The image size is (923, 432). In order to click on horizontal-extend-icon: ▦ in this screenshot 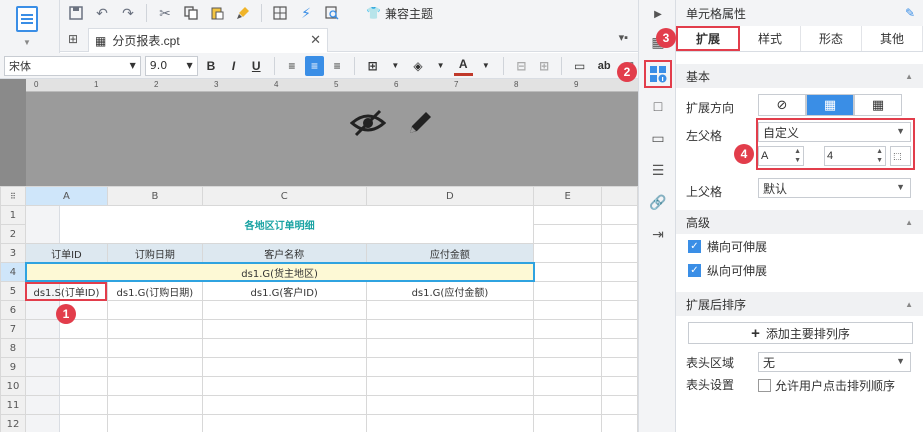, I will do `click(878, 105)`.